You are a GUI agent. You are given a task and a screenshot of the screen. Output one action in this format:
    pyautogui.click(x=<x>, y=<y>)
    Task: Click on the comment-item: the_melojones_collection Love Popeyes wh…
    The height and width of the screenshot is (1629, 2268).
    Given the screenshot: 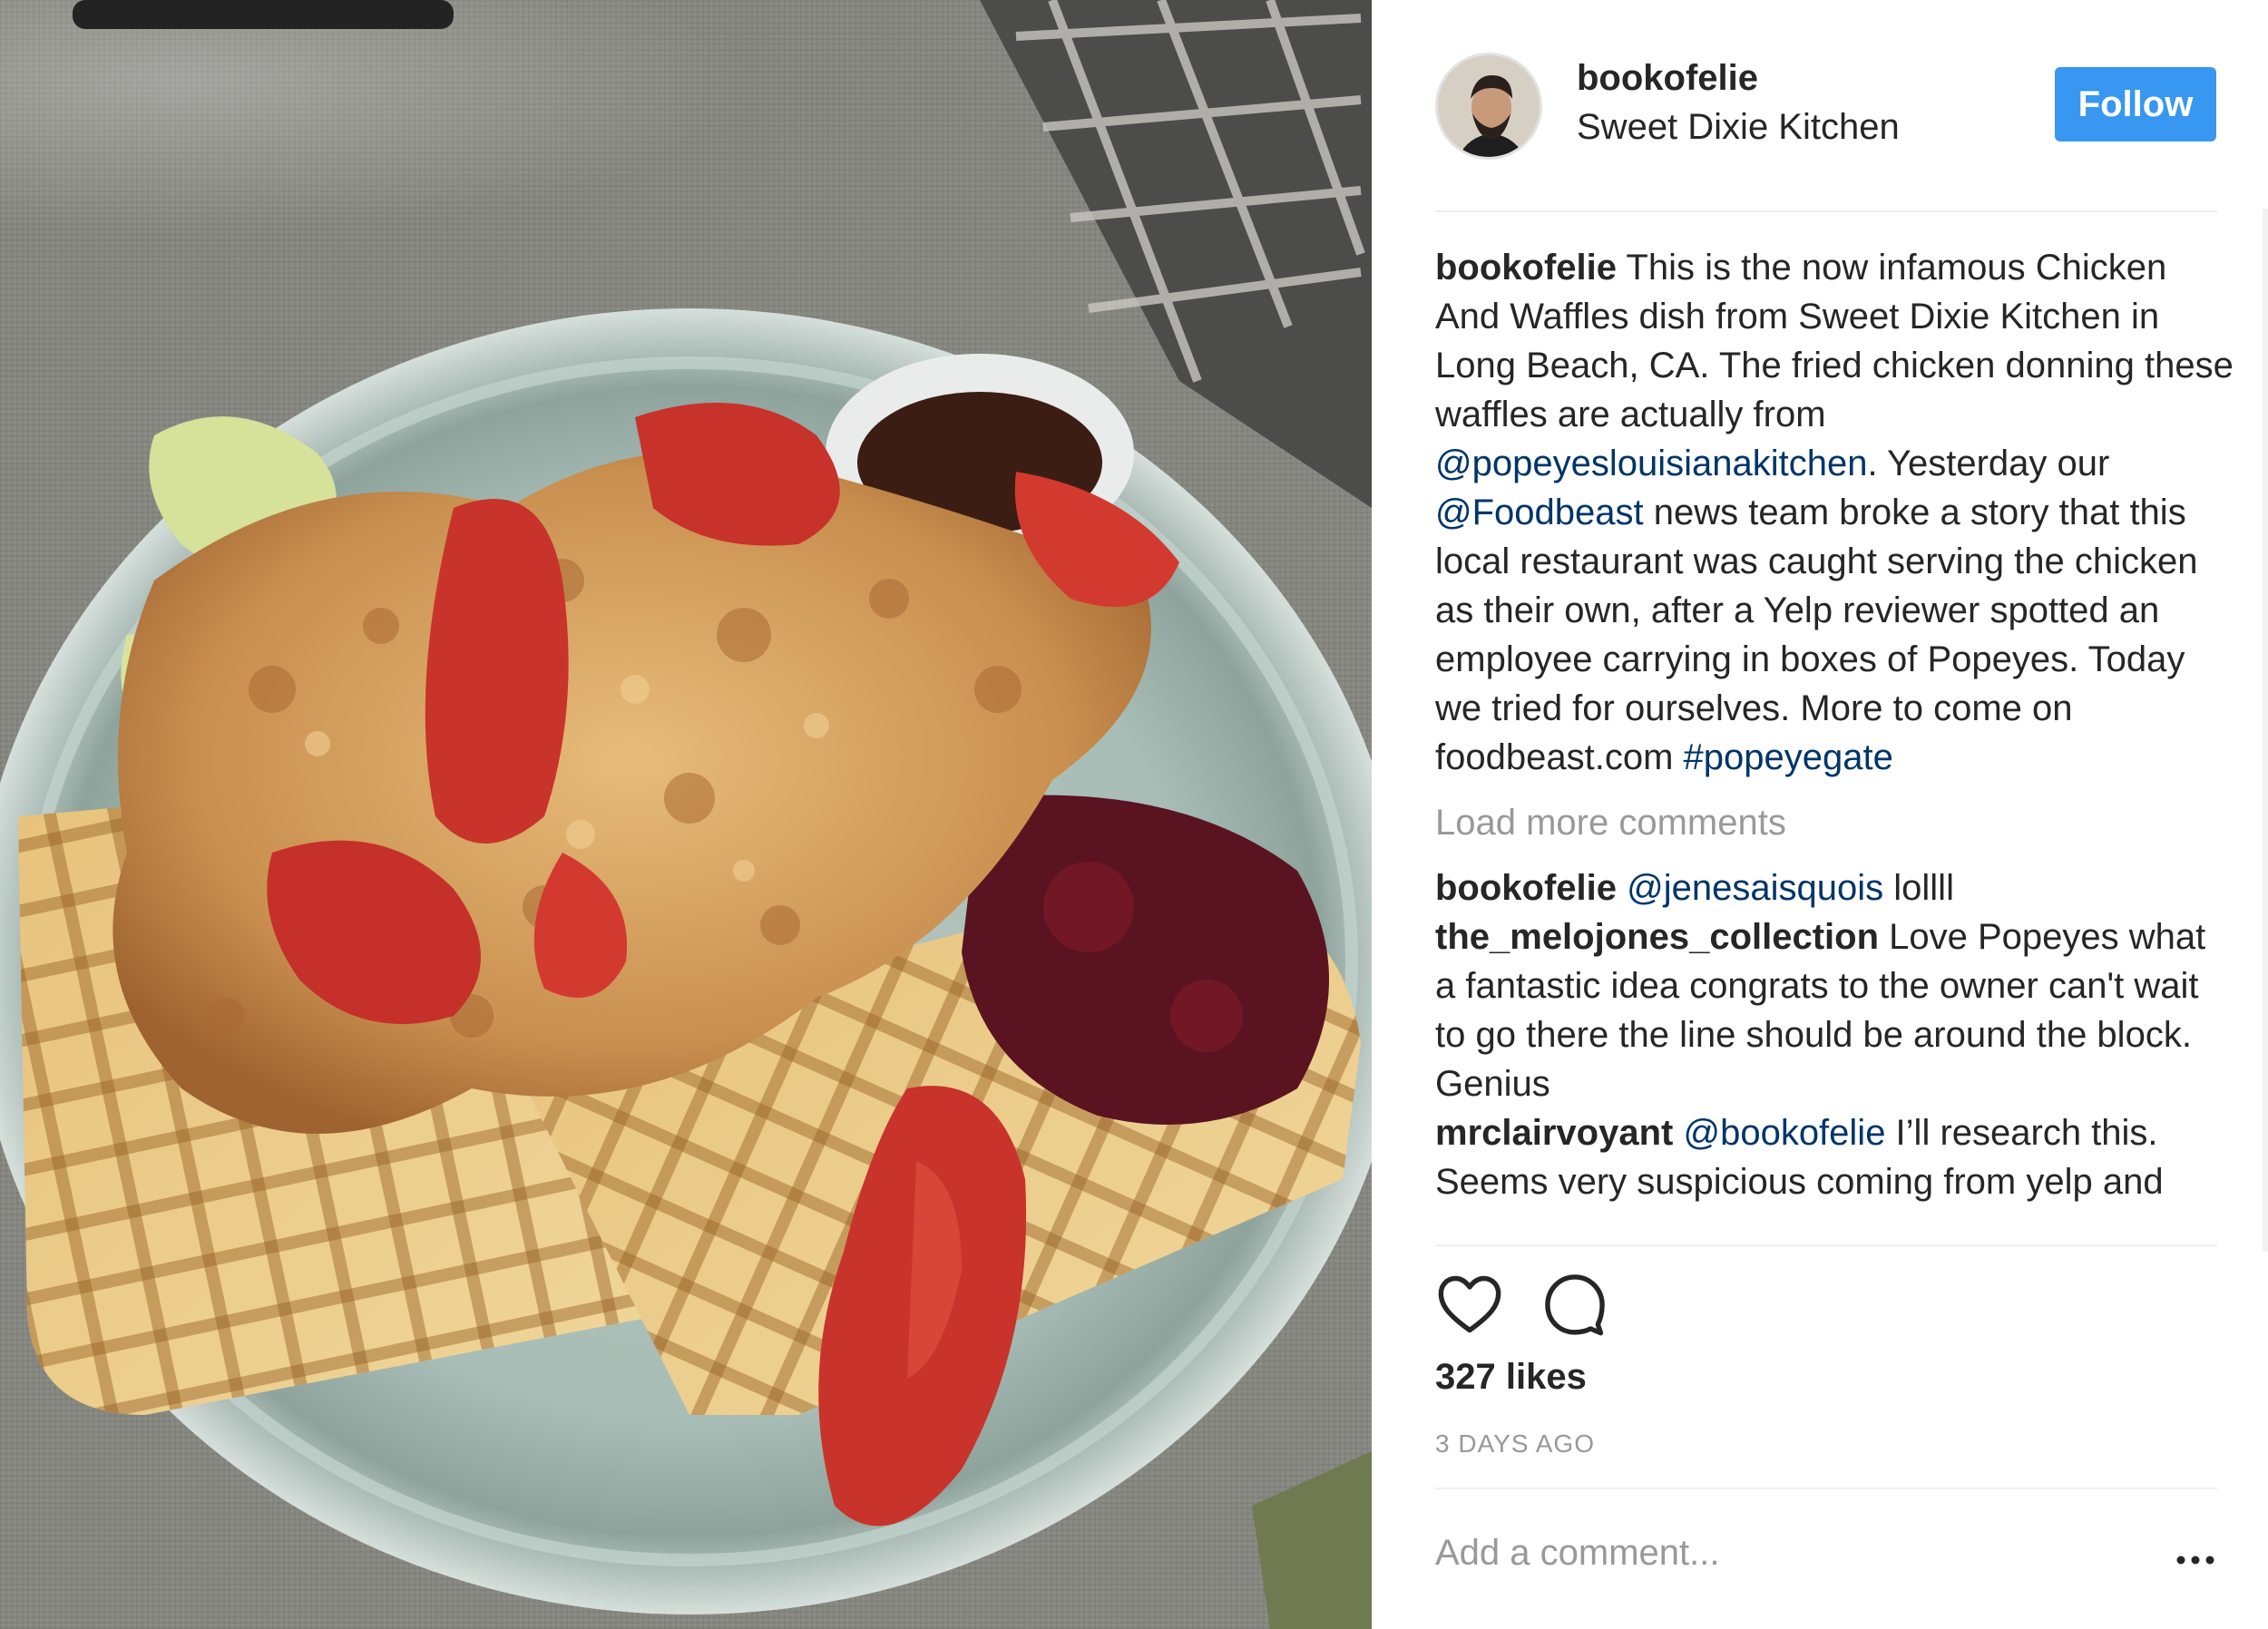 What is the action you would take?
    pyautogui.click(x=1835, y=1010)
    